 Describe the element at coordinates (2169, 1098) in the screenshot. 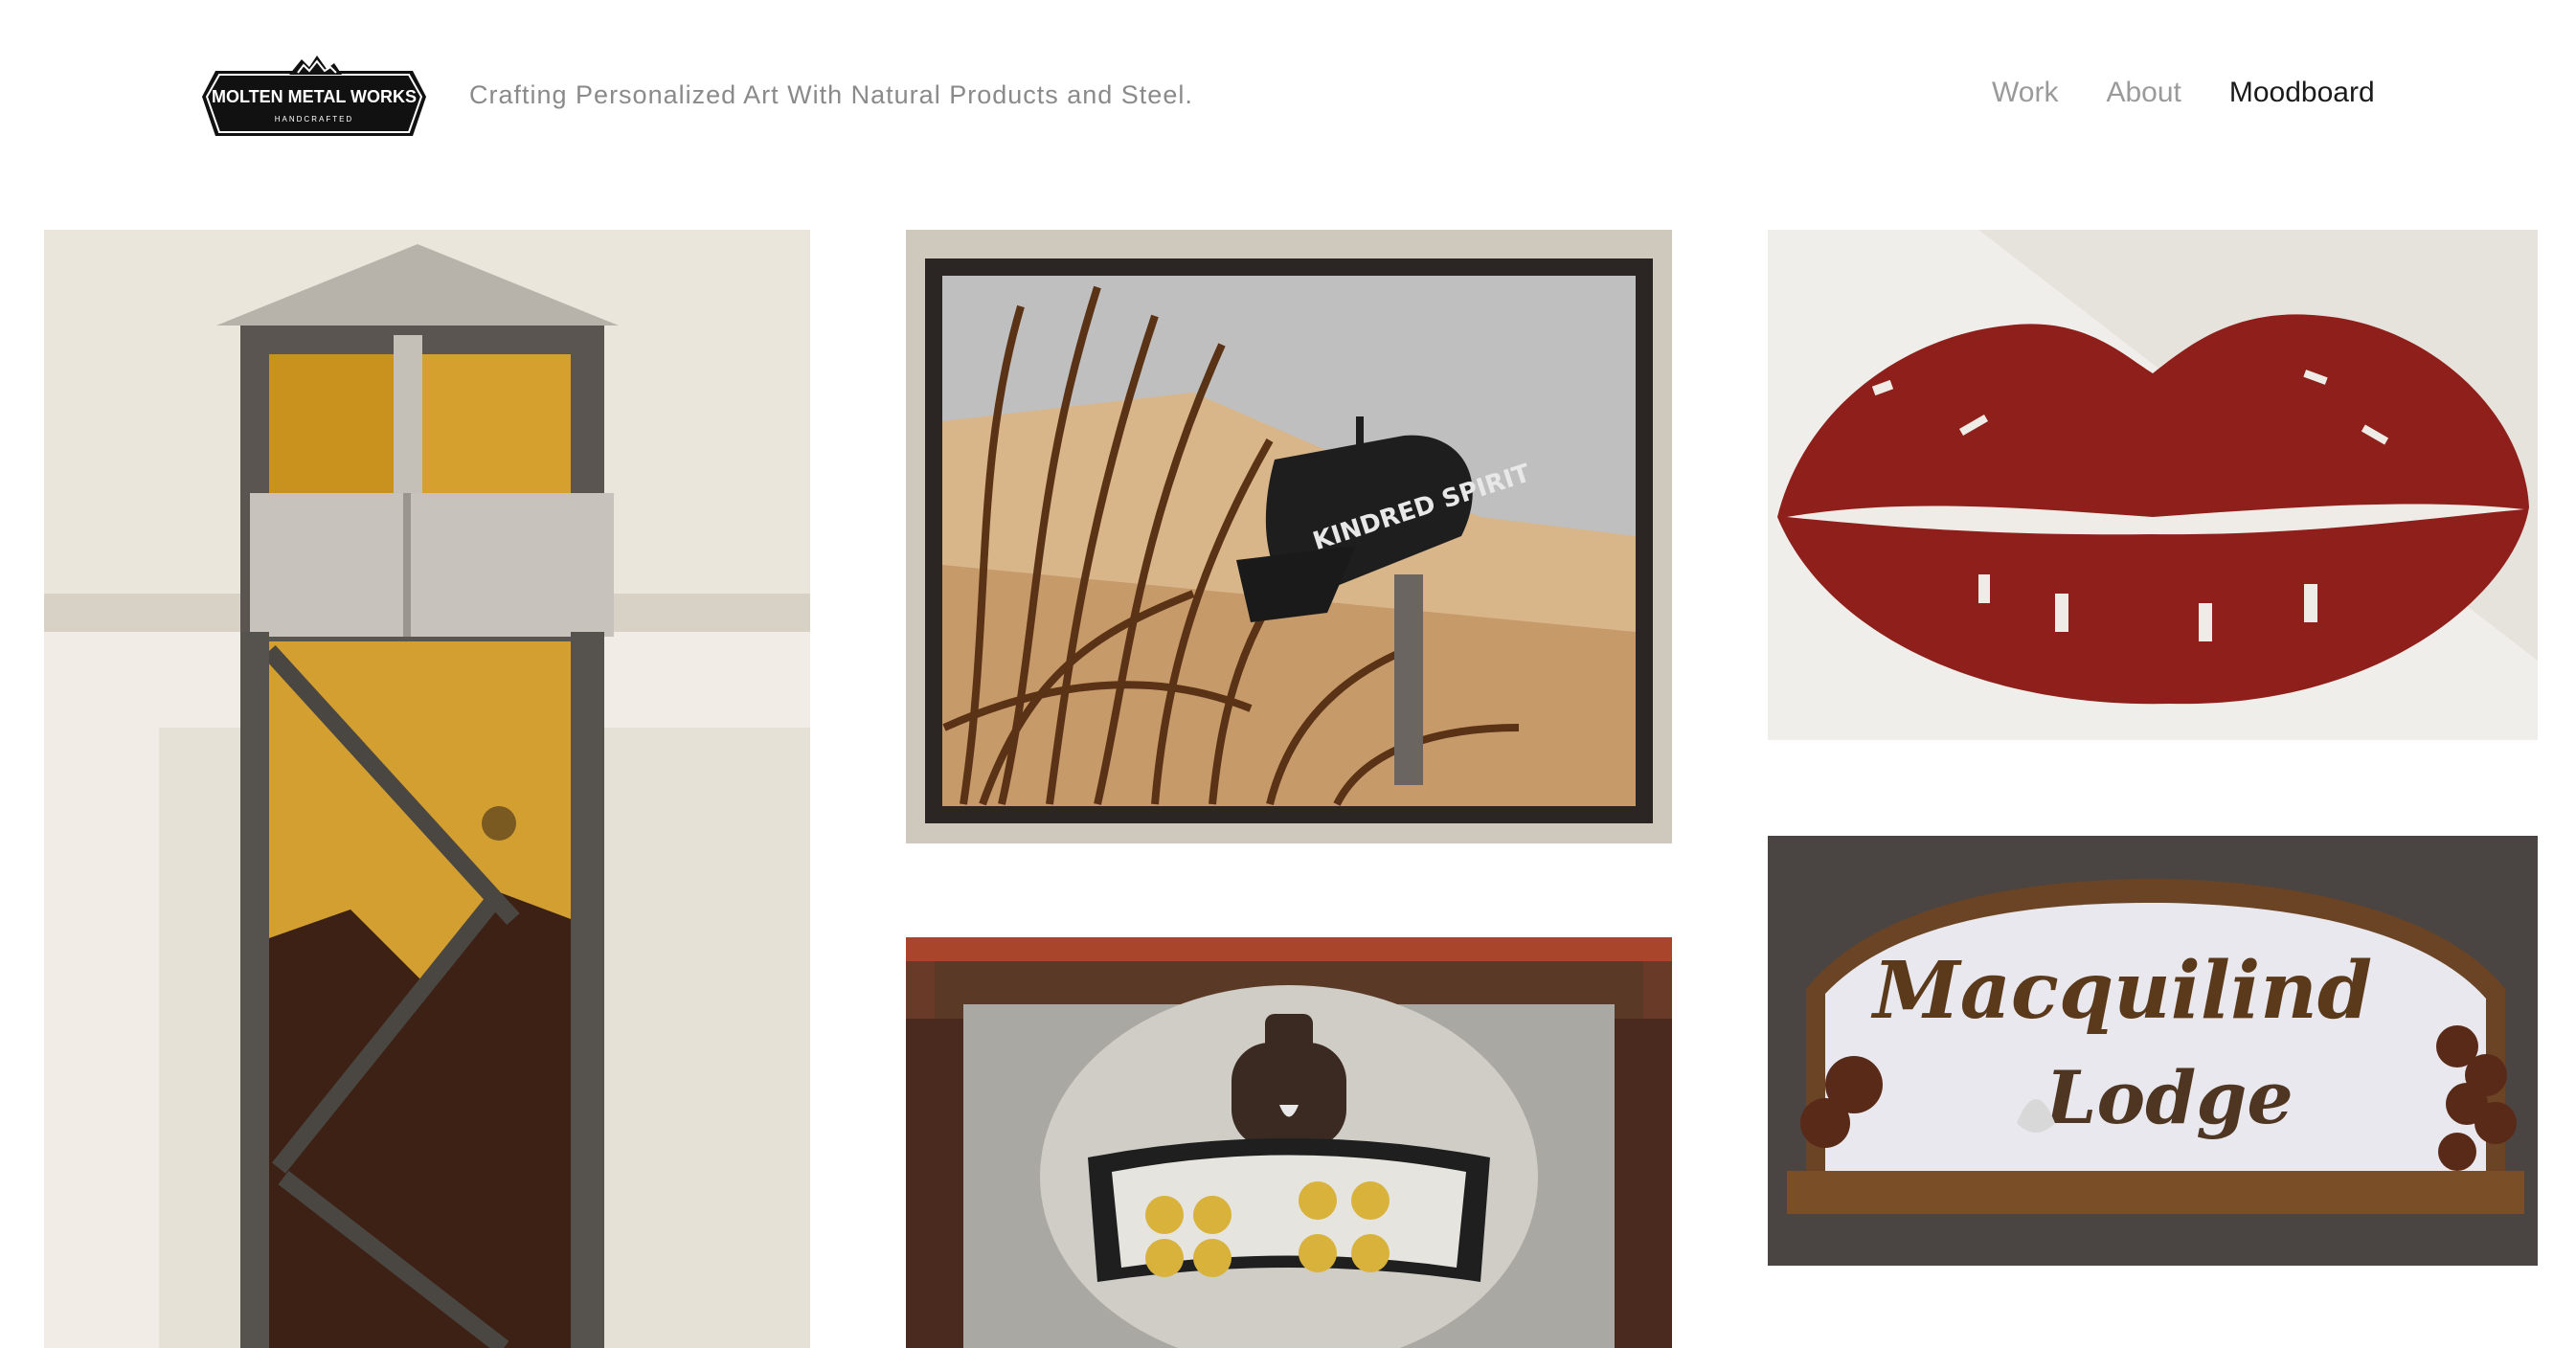

I see `lodge-sign-text-line2: Lodge` at that location.